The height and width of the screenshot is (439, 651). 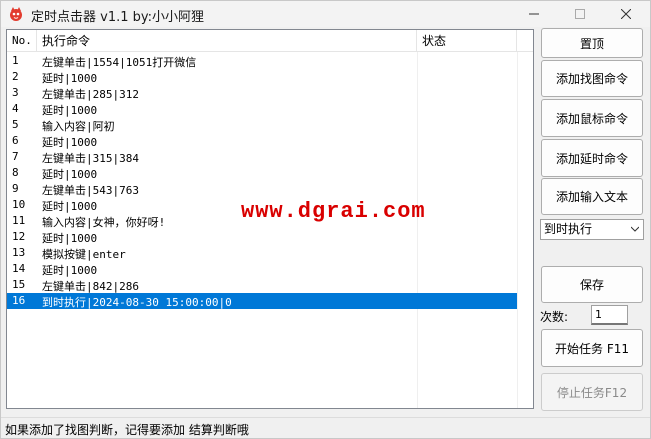 I want to click on count-label: 次数:, so click(x=554, y=317).